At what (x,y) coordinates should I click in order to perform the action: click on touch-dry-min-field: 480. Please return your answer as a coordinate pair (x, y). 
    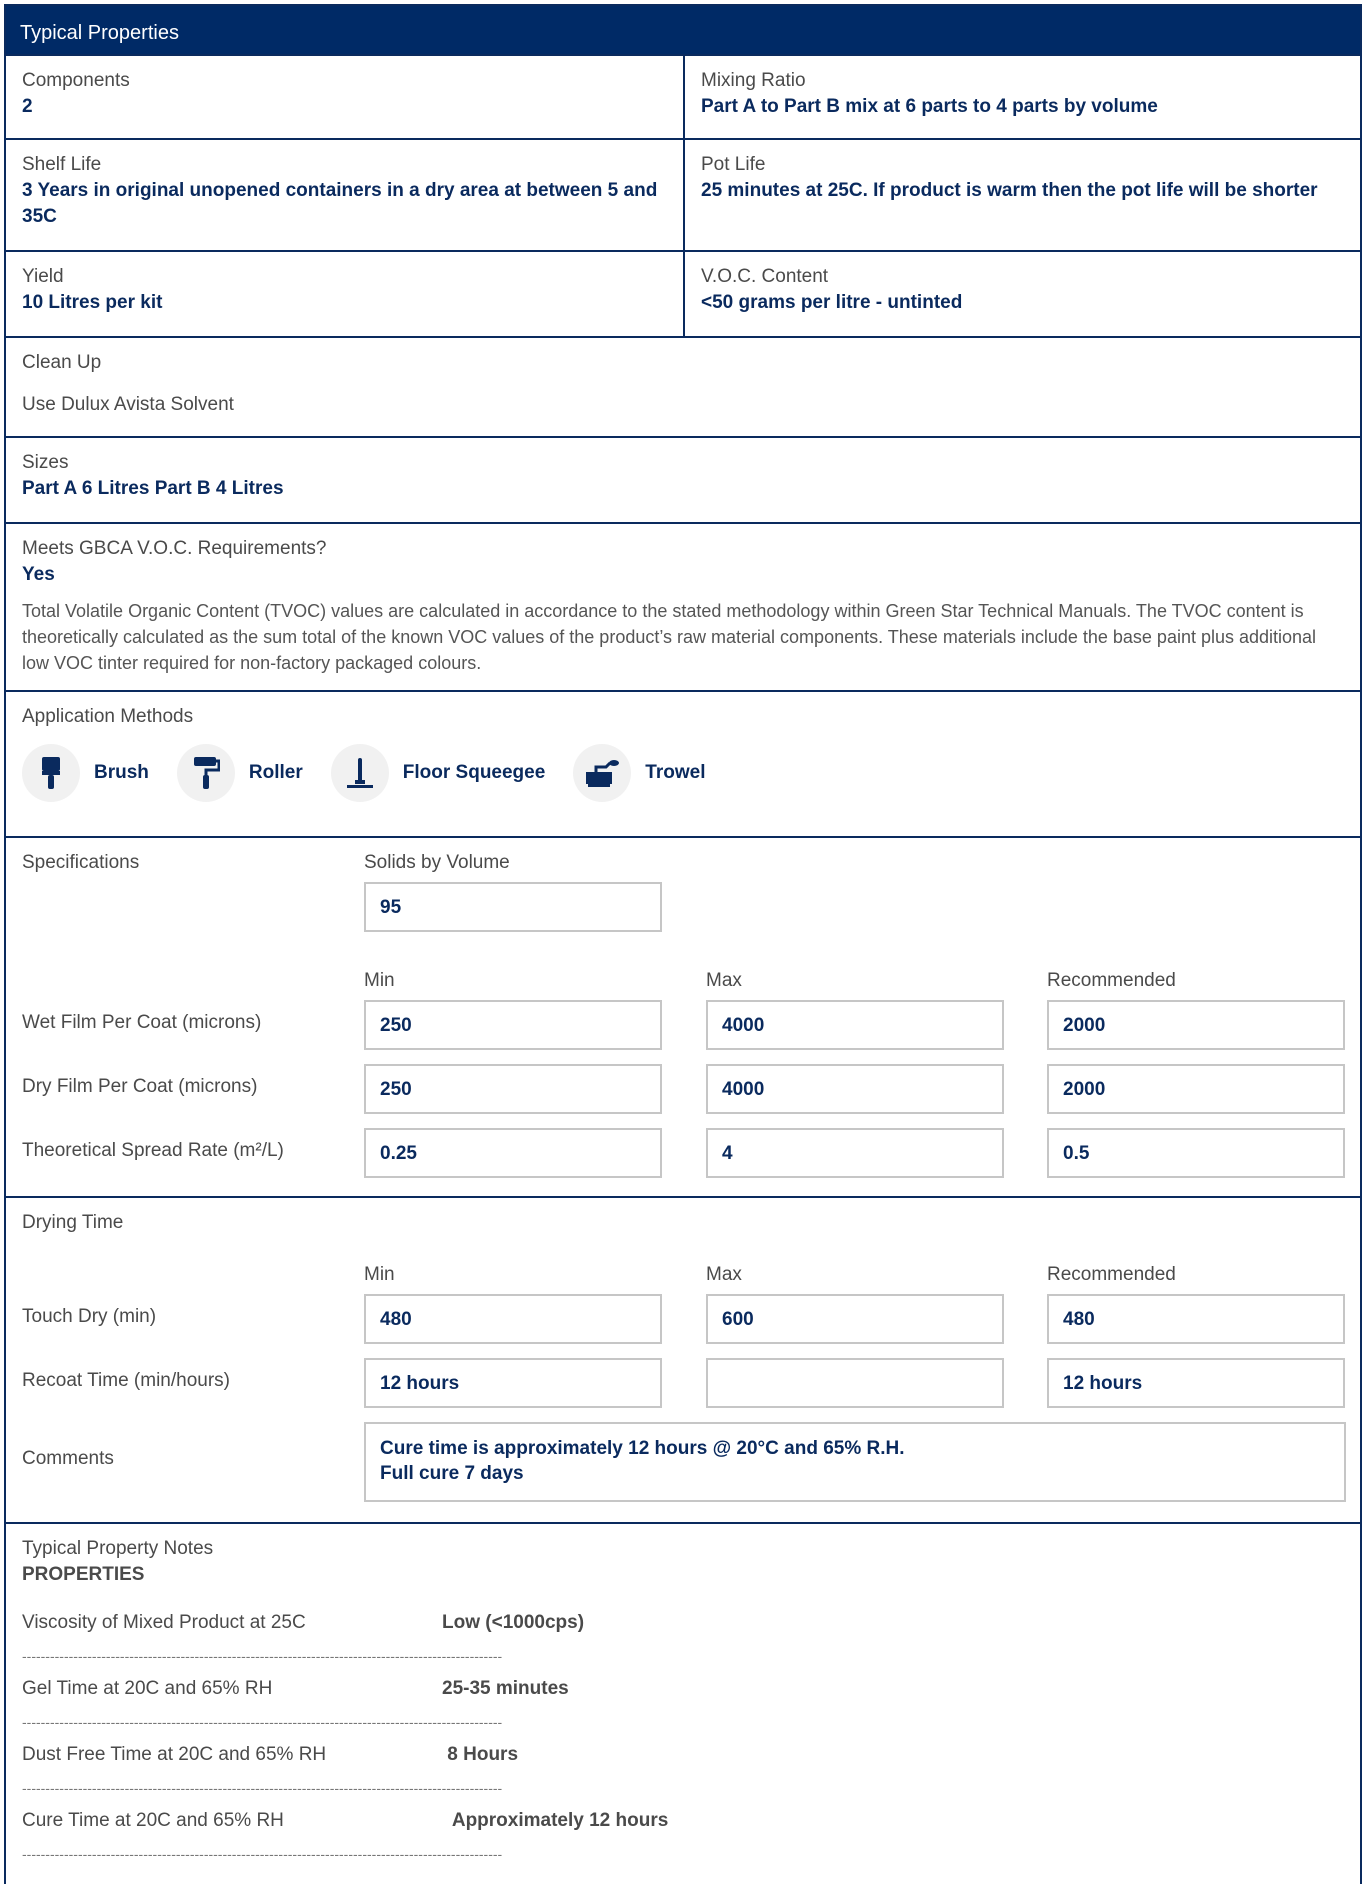
    Looking at the image, I should click on (513, 1319).